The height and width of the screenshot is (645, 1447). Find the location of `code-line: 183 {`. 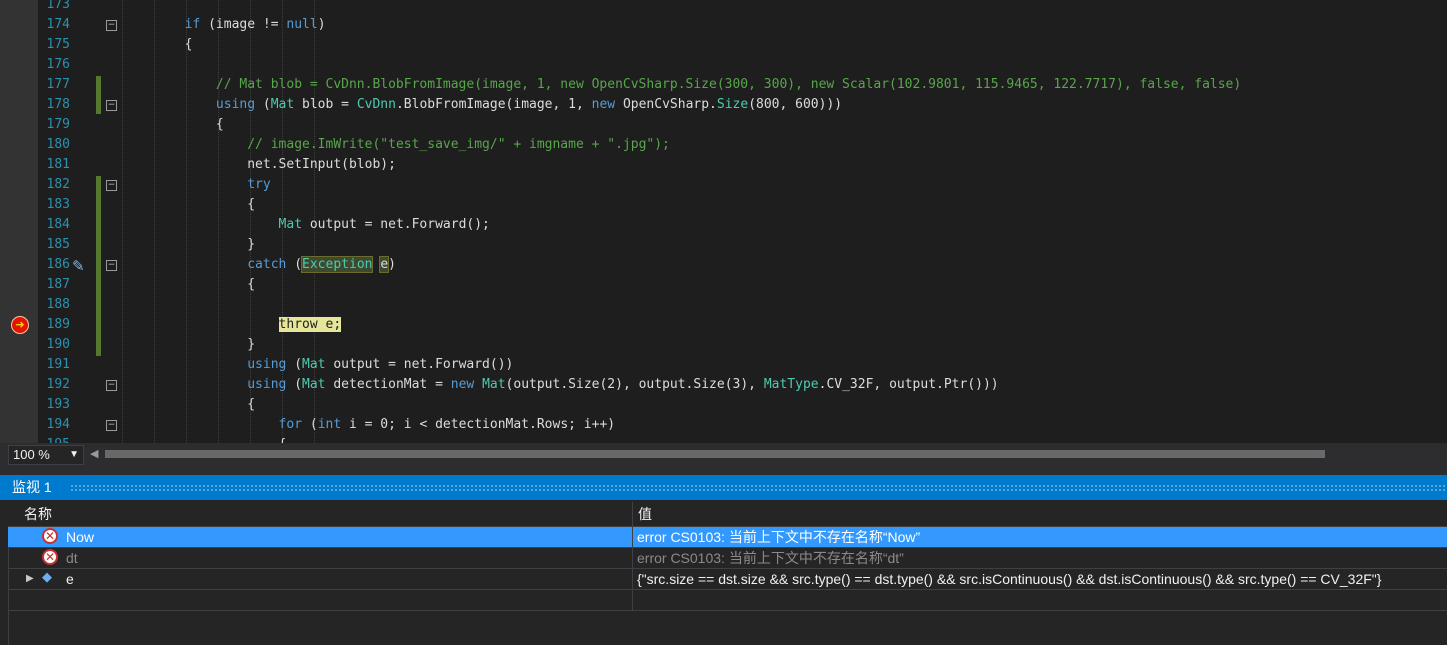

code-line: 183 { is located at coordinates (723, 205).